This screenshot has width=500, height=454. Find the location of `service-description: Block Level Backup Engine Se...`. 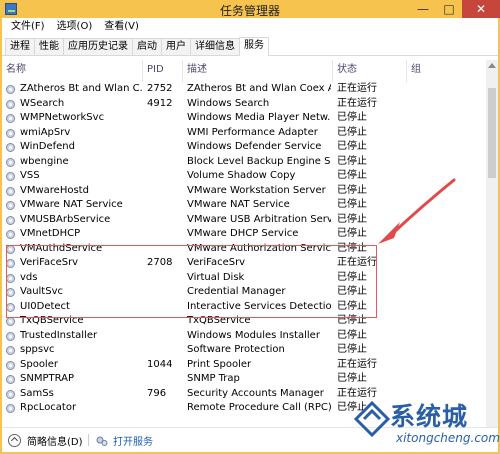

service-description: Block Level Backup Engine Se... is located at coordinates (259, 161).